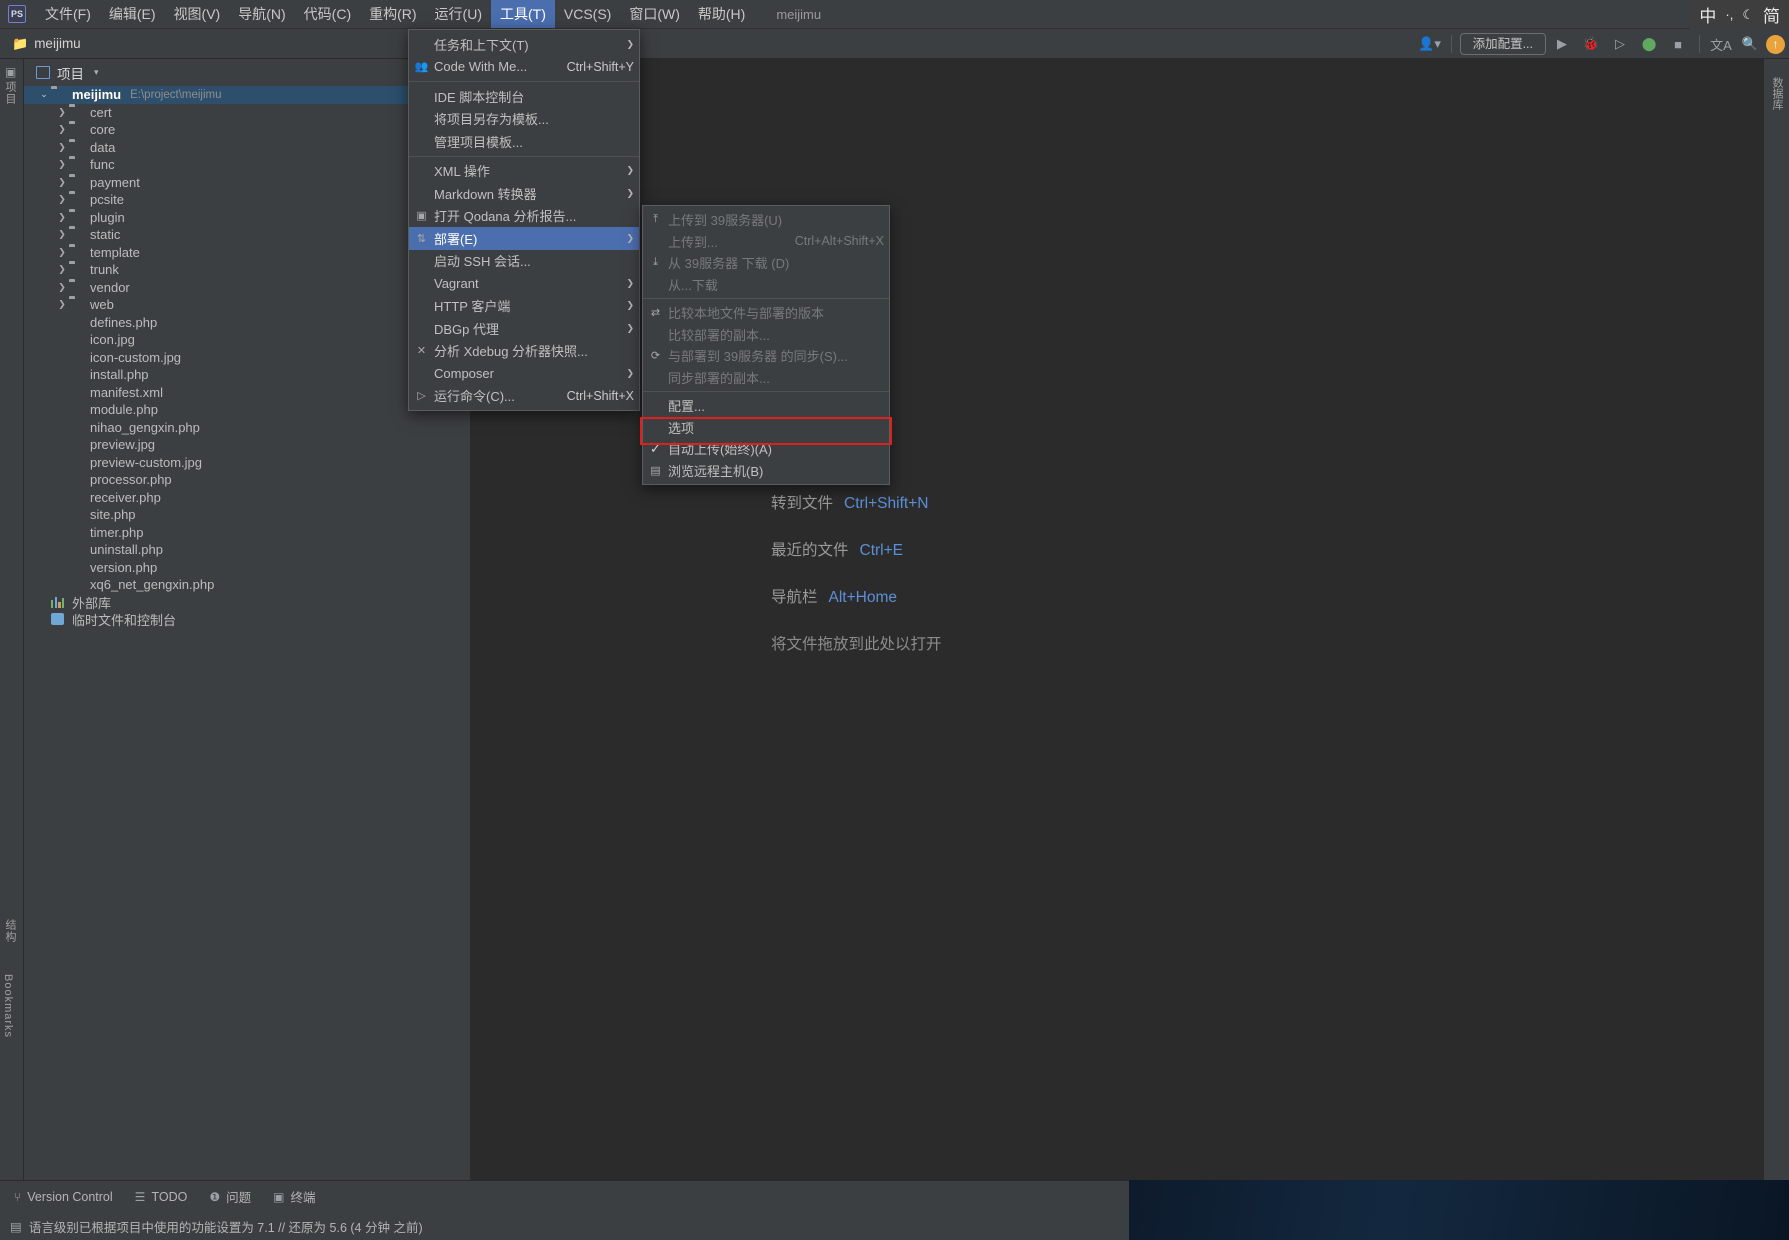  Describe the element at coordinates (44, 94) in the screenshot. I see `chevron-down-icon: ⌄` at that location.